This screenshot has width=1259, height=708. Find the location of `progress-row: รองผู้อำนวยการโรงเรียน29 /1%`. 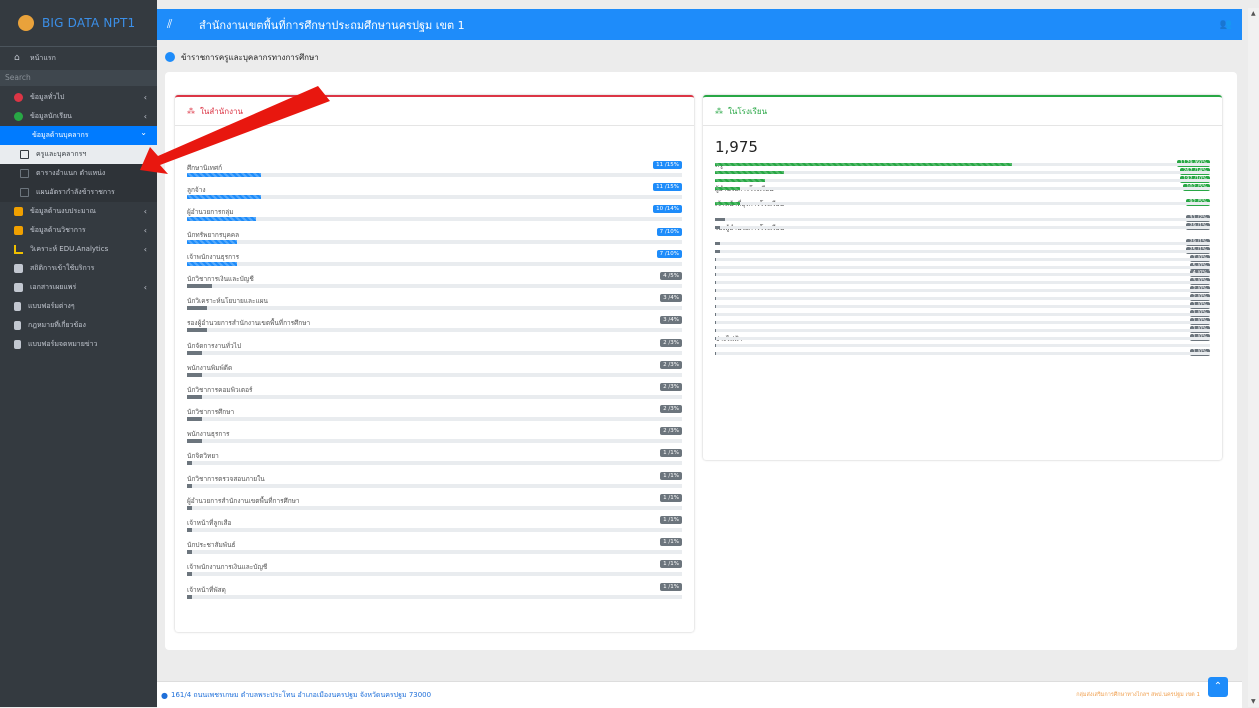

progress-row: รองผู้อำนวยการโรงเรียน29 /1% is located at coordinates (968, 227).